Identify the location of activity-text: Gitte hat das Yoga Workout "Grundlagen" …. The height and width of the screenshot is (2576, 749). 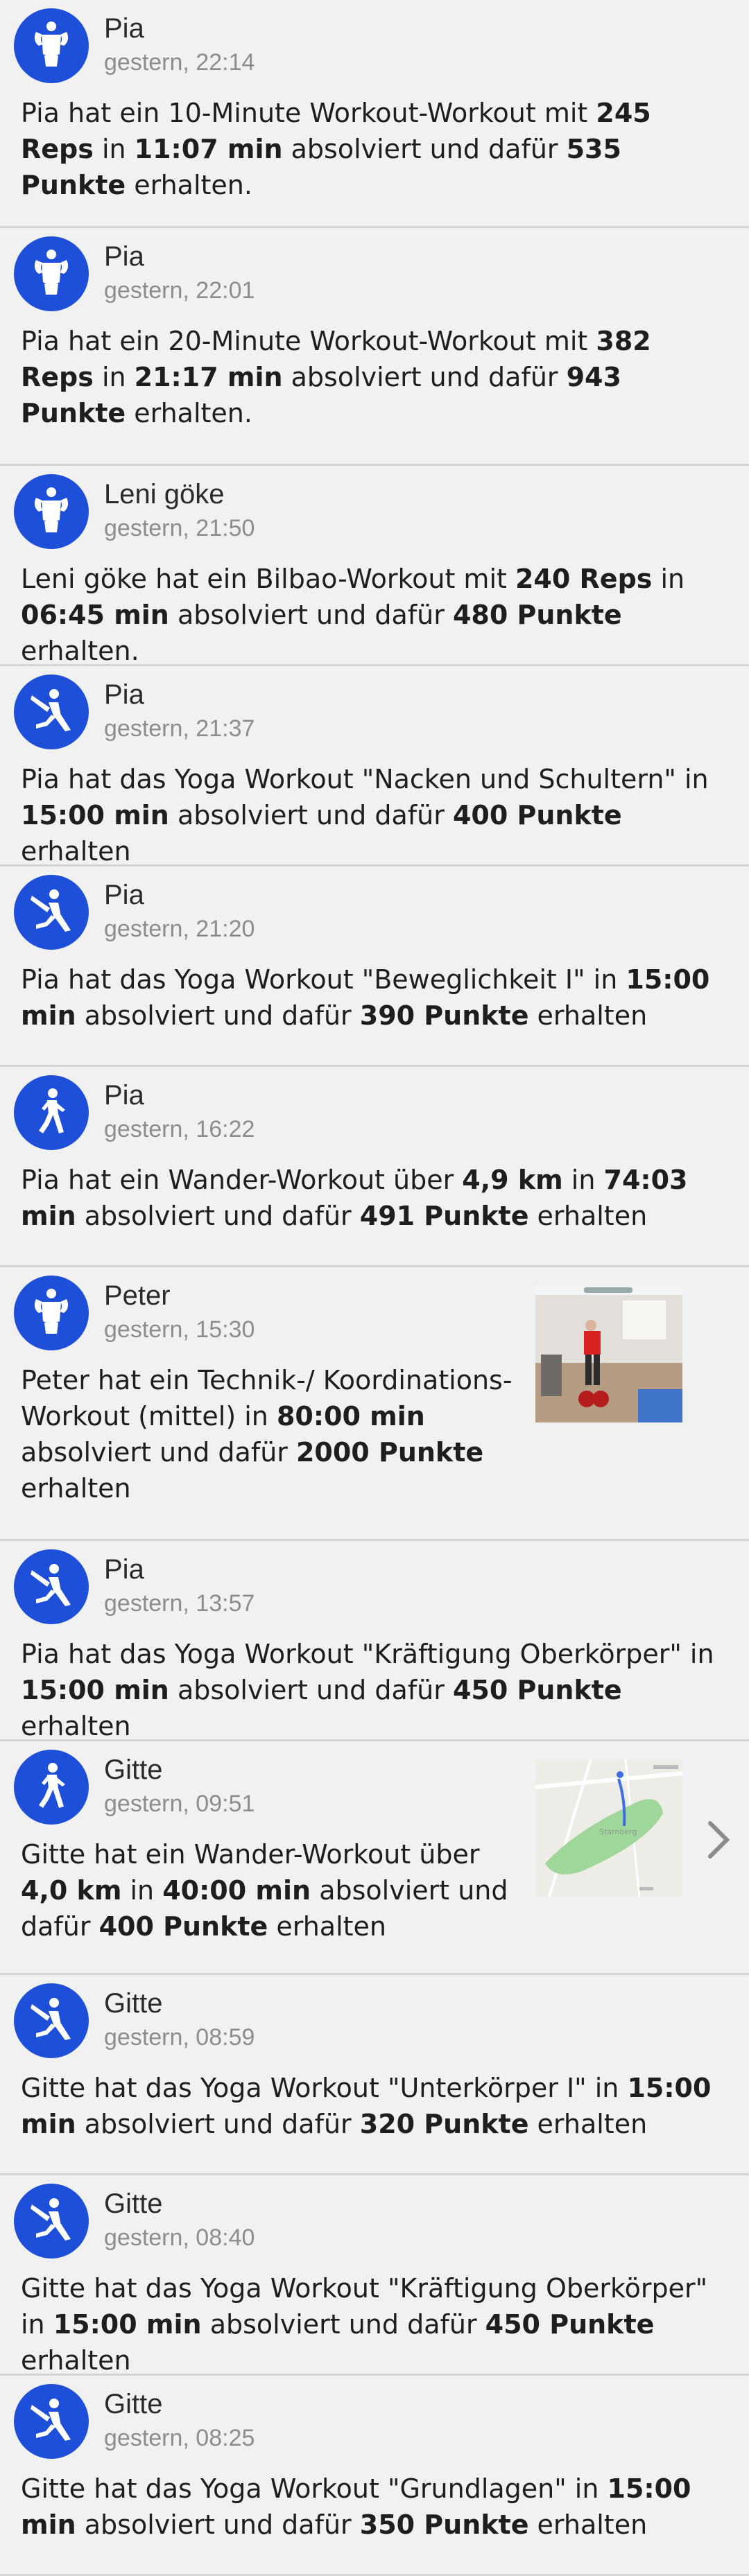
(367, 2507).